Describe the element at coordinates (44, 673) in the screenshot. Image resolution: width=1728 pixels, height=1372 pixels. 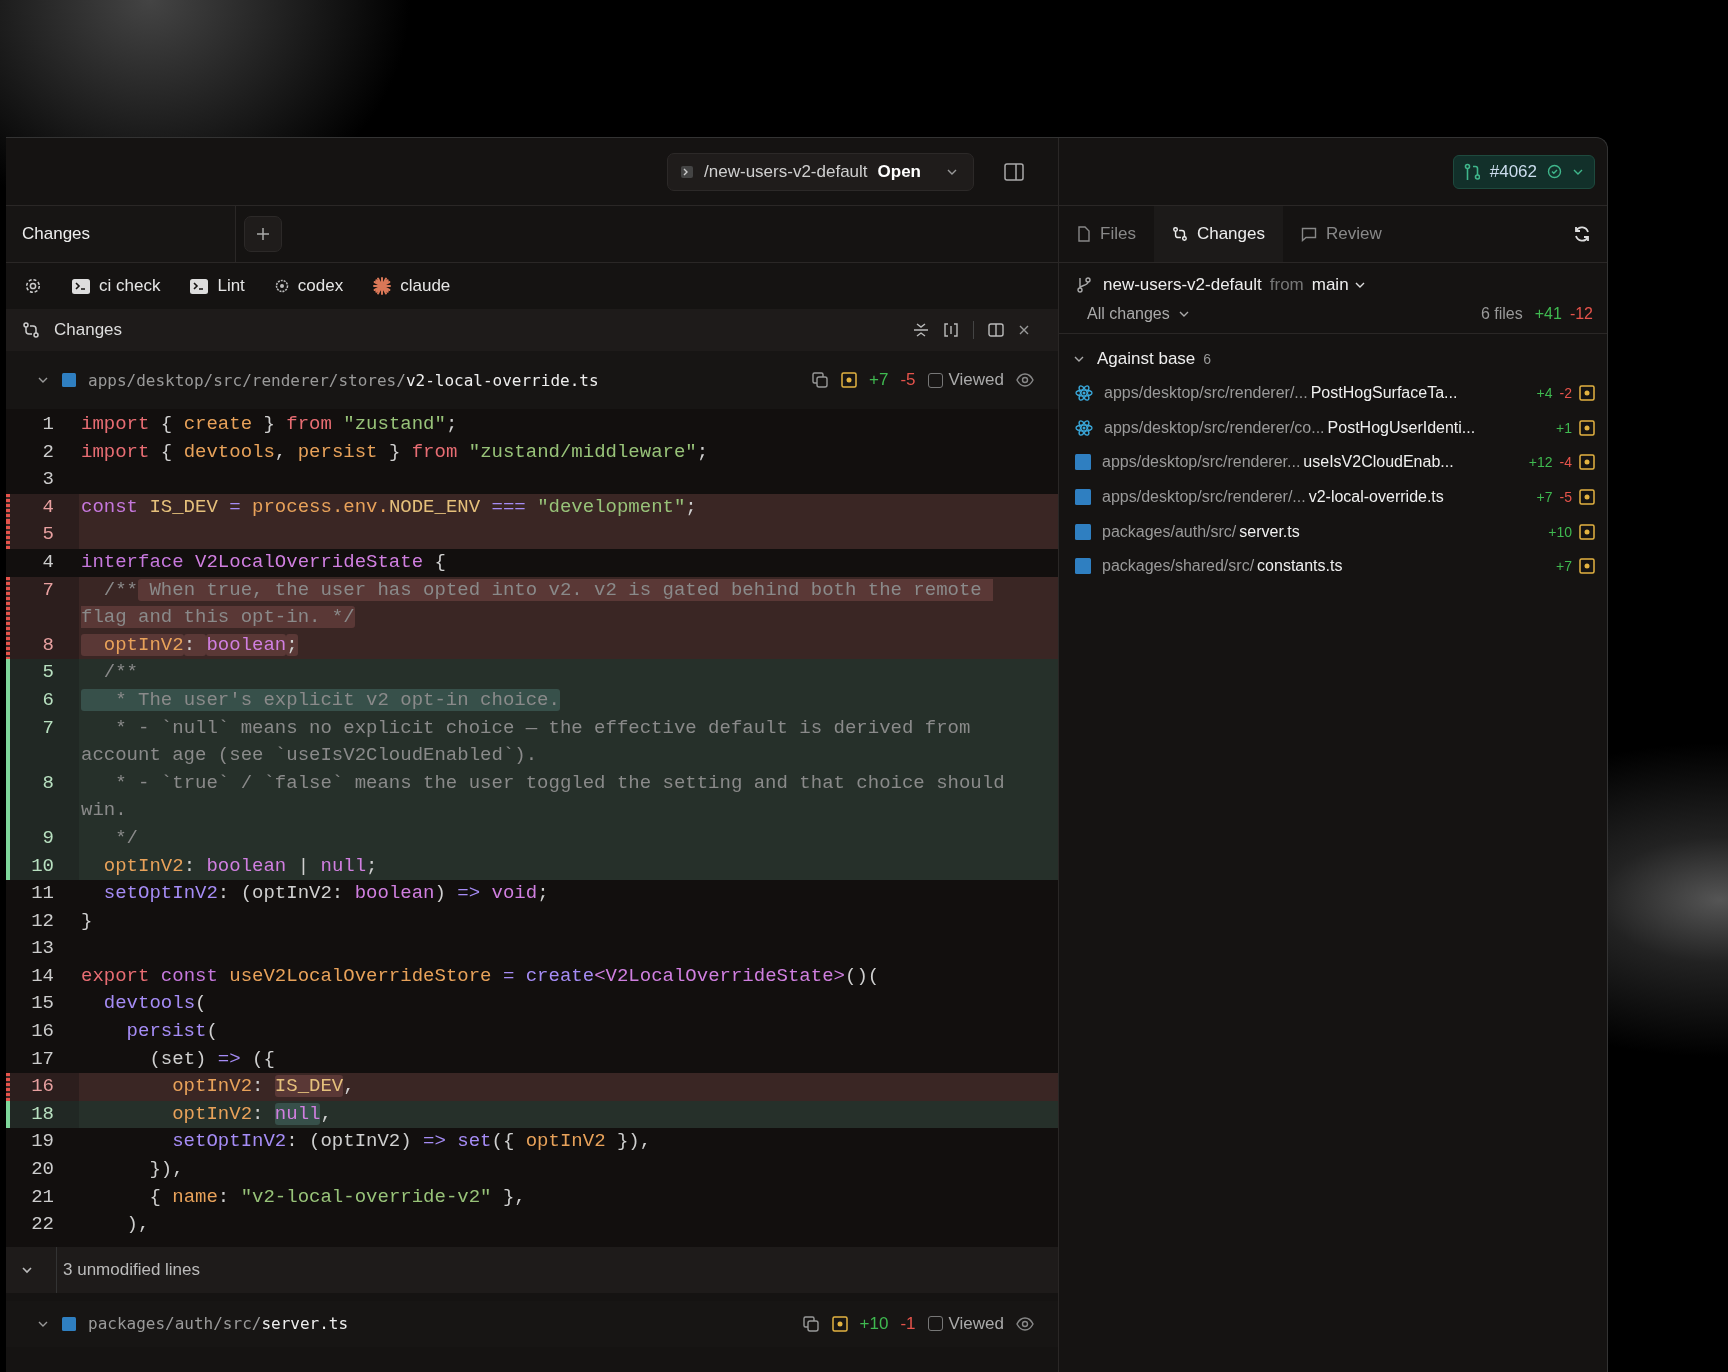
I see `line-number: 5` at that location.